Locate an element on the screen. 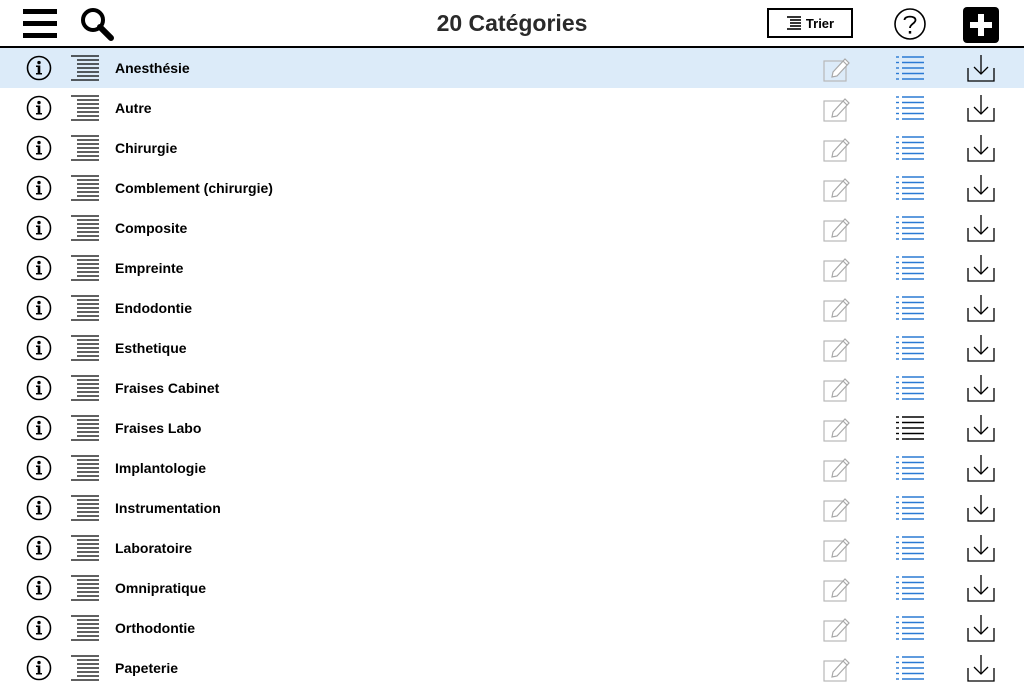 The width and height of the screenshot is (1024, 690). category-row: Empreinte is located at coordinates (512, 268).